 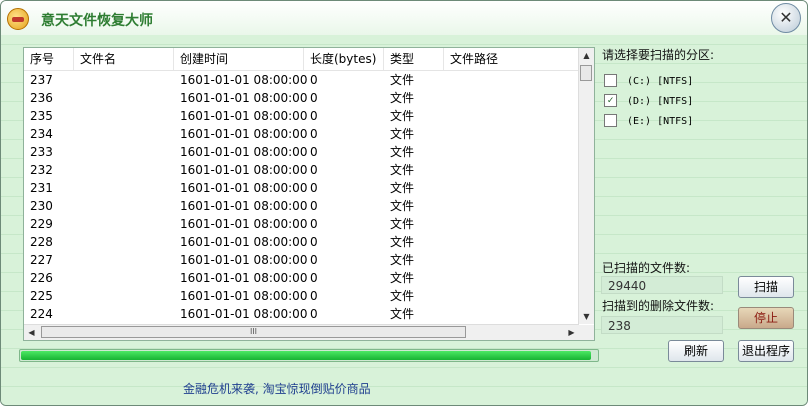 What do you see at coordinates (41, 152) in the screenshot?
I see `cell-index: 233` at bounding box center [41, 152].